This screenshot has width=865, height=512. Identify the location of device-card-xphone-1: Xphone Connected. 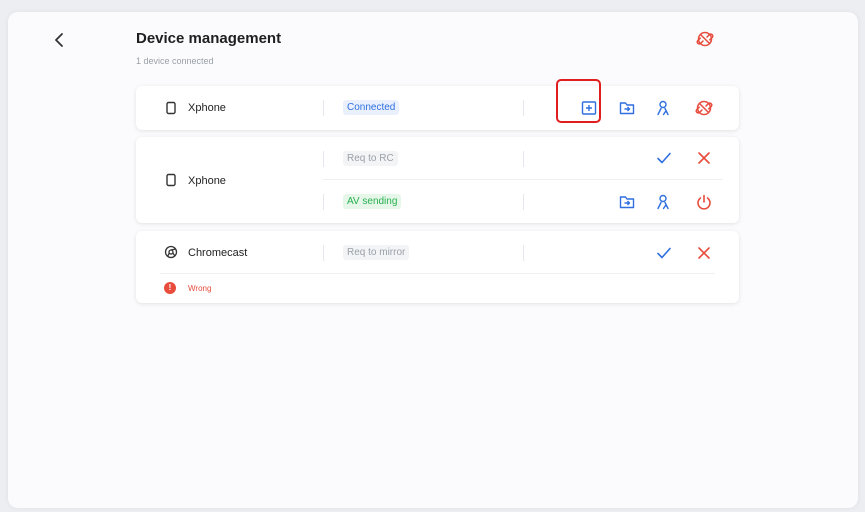
(437, 108).